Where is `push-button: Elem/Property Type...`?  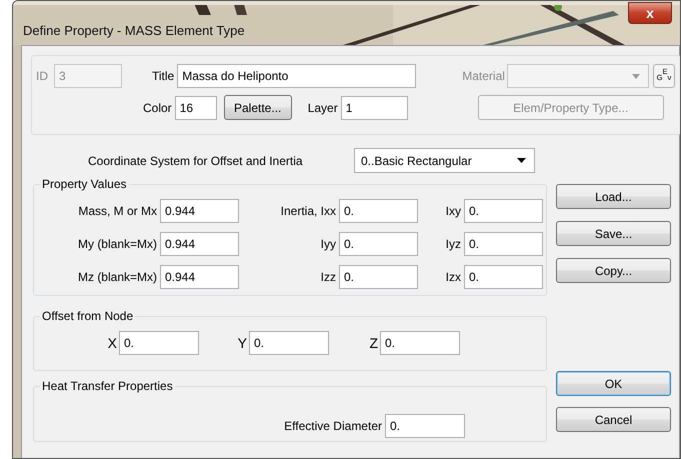
push-button: Elem/Property Type... is located at coordinates (571, 107).